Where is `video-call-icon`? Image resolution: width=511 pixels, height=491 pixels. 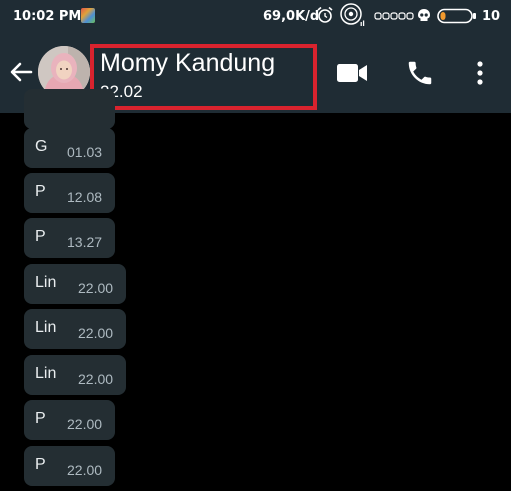 video-call-icon is located at coordinates (352, 75).